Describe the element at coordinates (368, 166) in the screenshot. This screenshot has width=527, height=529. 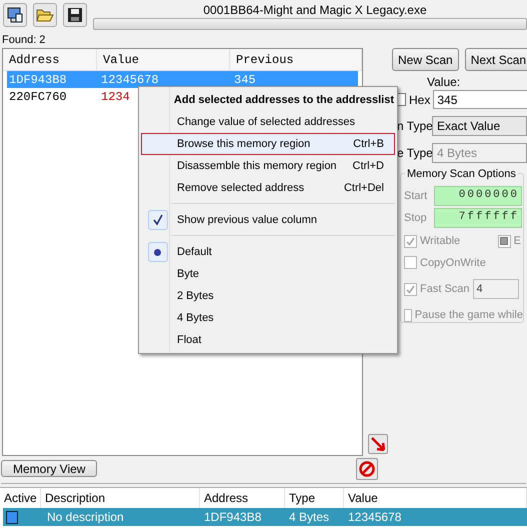
I see `shortcut-label: Ctrl+D` at that location.